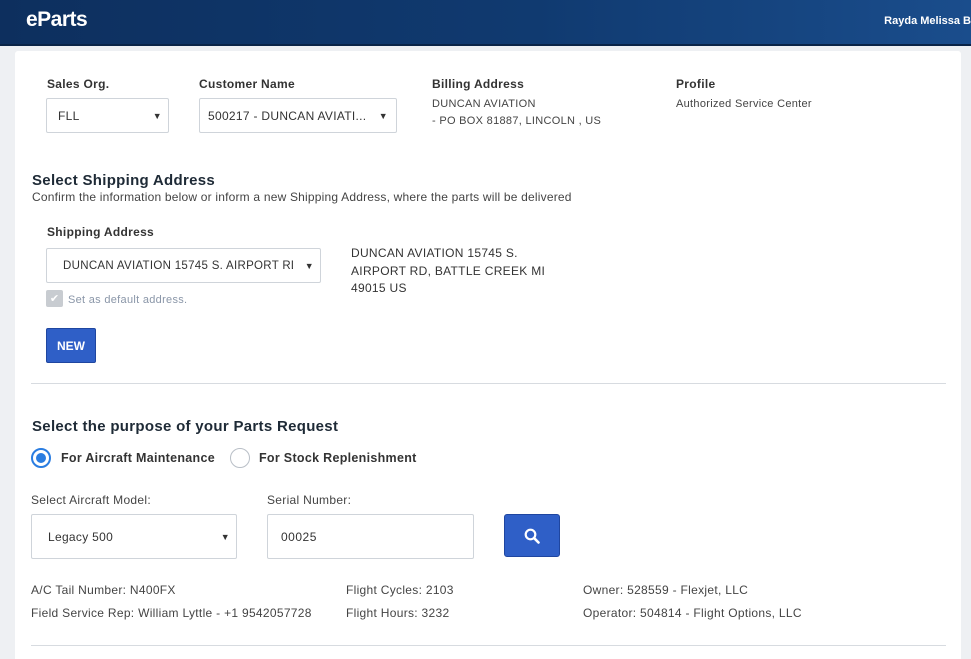 The width and height of the screenshot is (971, 659). I want to click on shipping-section-title: Select Shipping Address, so click(124, 180).